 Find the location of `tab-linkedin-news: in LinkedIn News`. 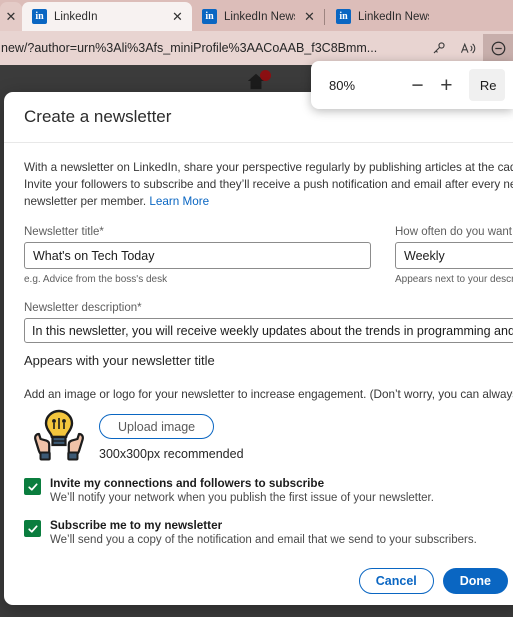

tab-linkedin-news: in LinkedIn News is located at coordinates (381, 16).